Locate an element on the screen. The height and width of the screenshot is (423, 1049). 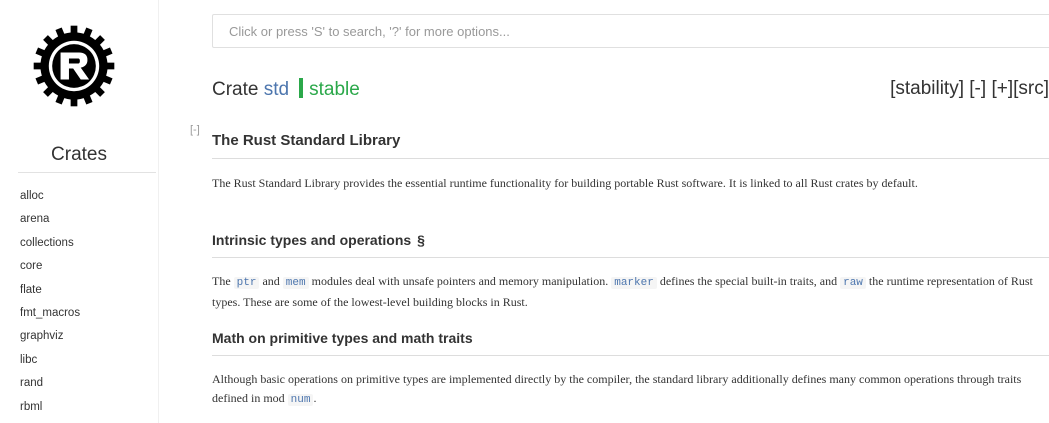
rust-gear-logo-icon is located at coordinates (74, 66).